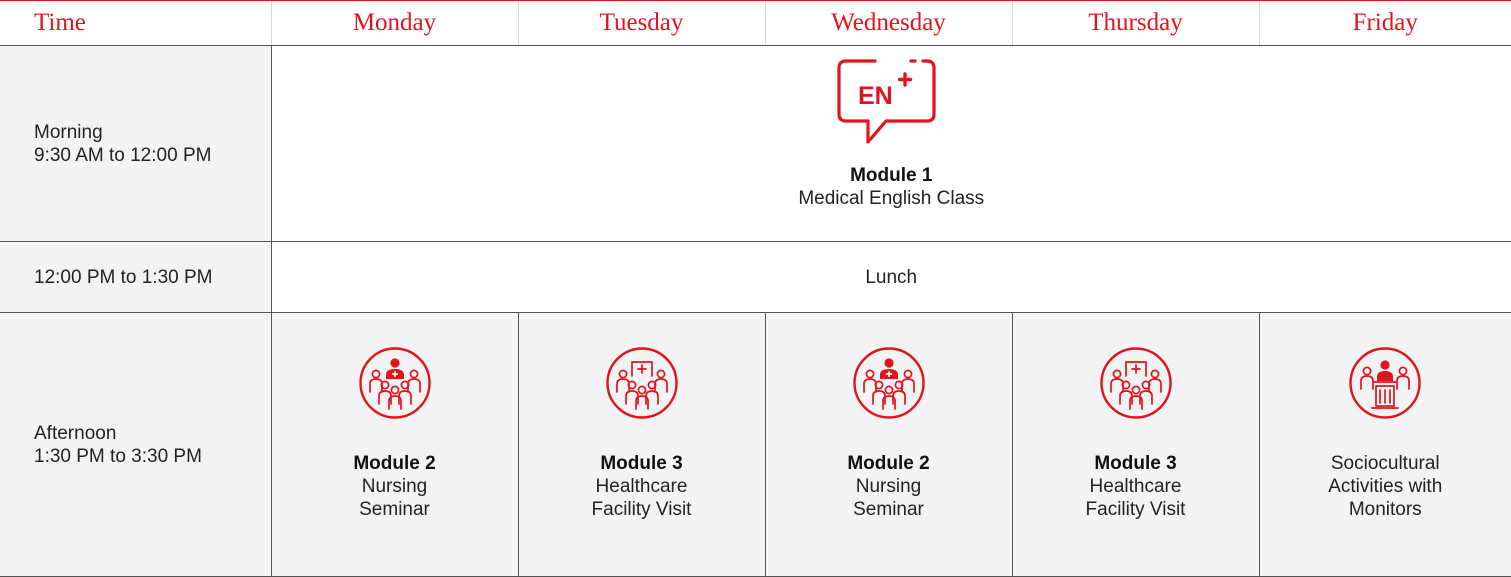 This screenshot has height=577, width=1511. What do you see at coordinates (394, 445) in the screenshot?
I see `monday-afternoon-cell: Module 2 Nursing Seminar` at bounding box center [394, 445].